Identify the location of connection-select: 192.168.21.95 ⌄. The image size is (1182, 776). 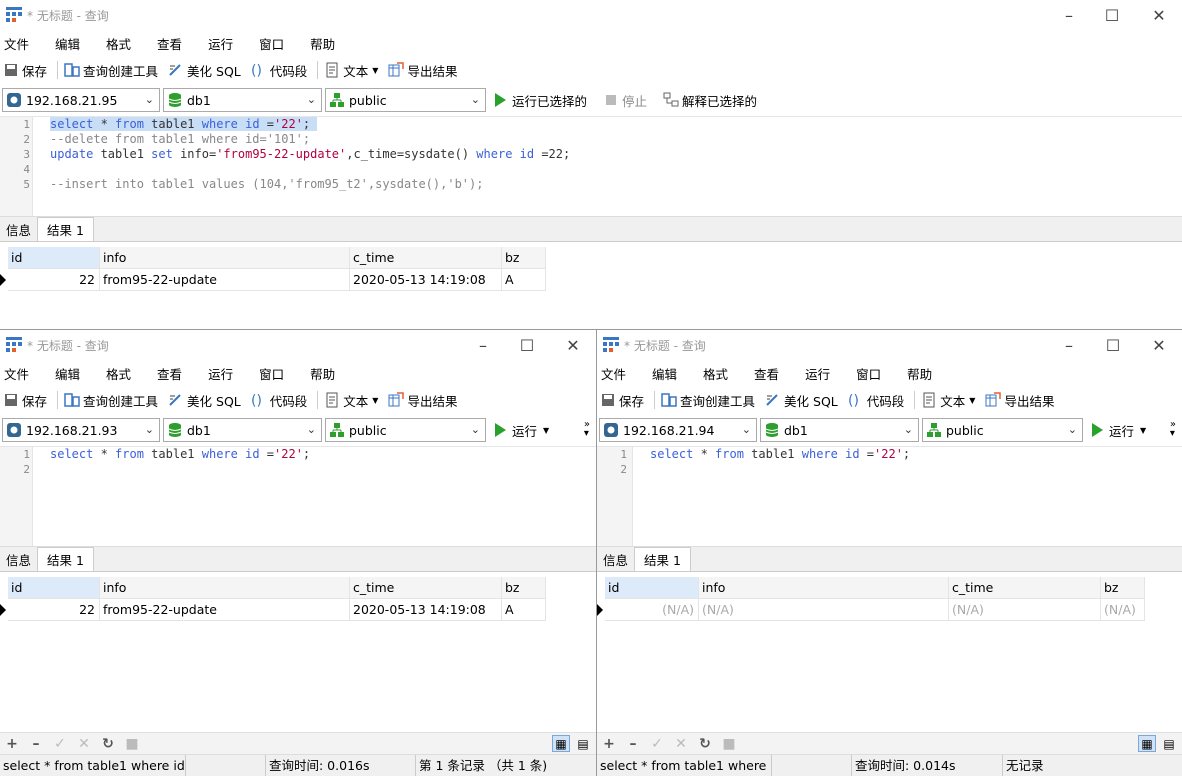
(81, 100).